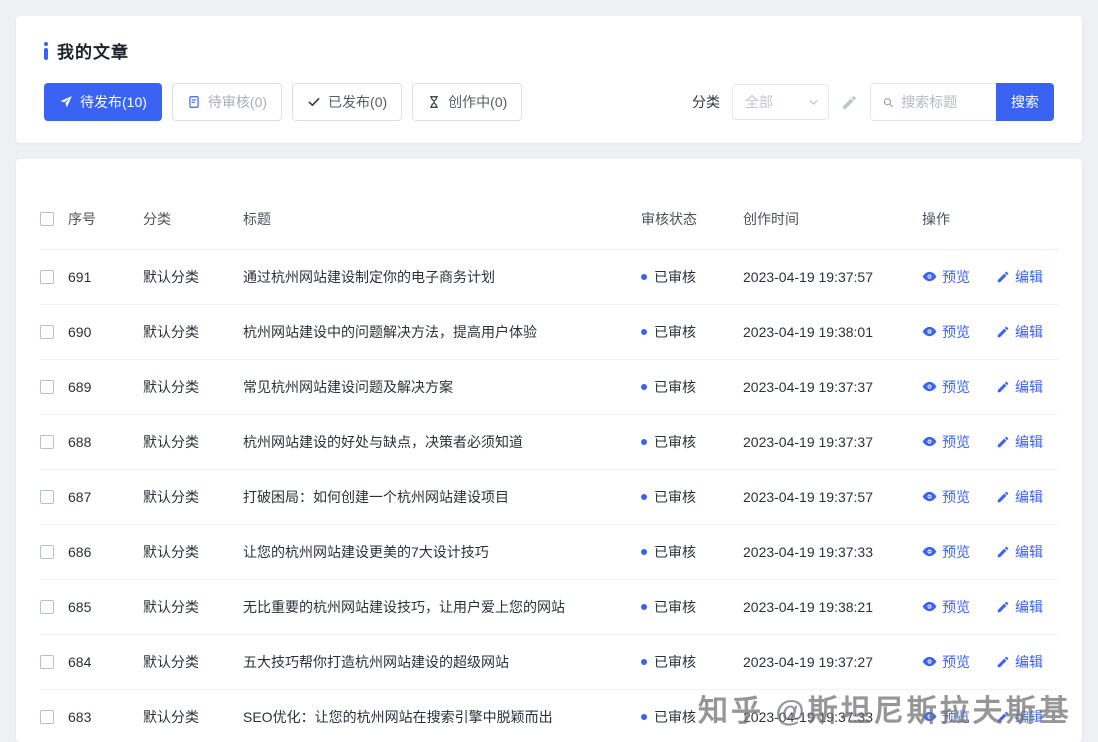 This screenshot has height=742, width=1098. What do you see at coordinates (888, 102) in the screenshot?
I see `search-icon` at bounding box center [888, 102].